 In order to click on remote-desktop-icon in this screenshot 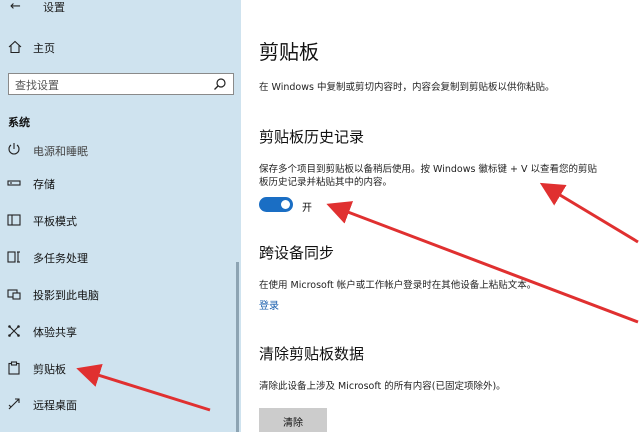, I will do `click(14, 404)`.